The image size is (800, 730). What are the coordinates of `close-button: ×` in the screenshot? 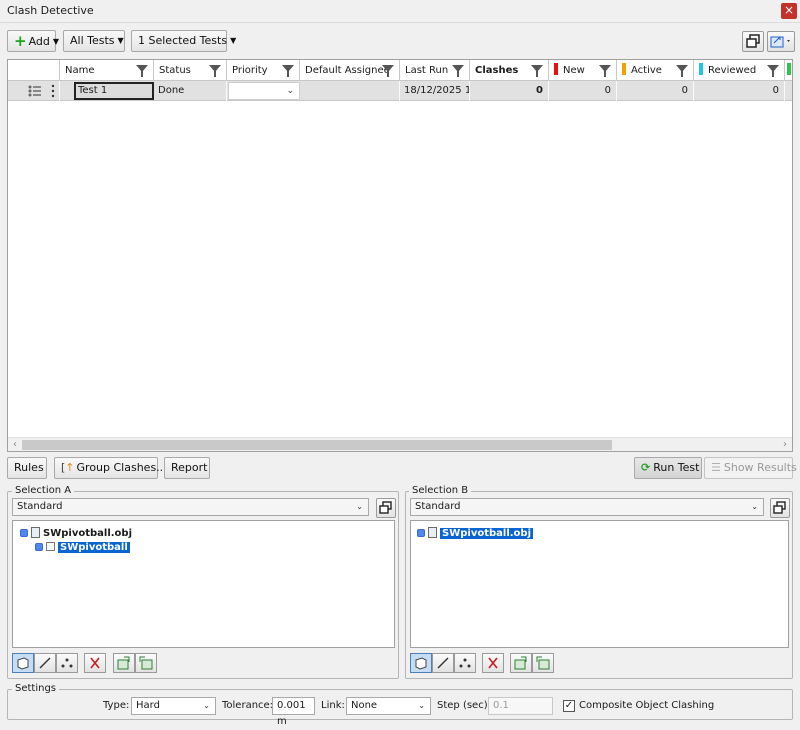 It's located at (789, 11).